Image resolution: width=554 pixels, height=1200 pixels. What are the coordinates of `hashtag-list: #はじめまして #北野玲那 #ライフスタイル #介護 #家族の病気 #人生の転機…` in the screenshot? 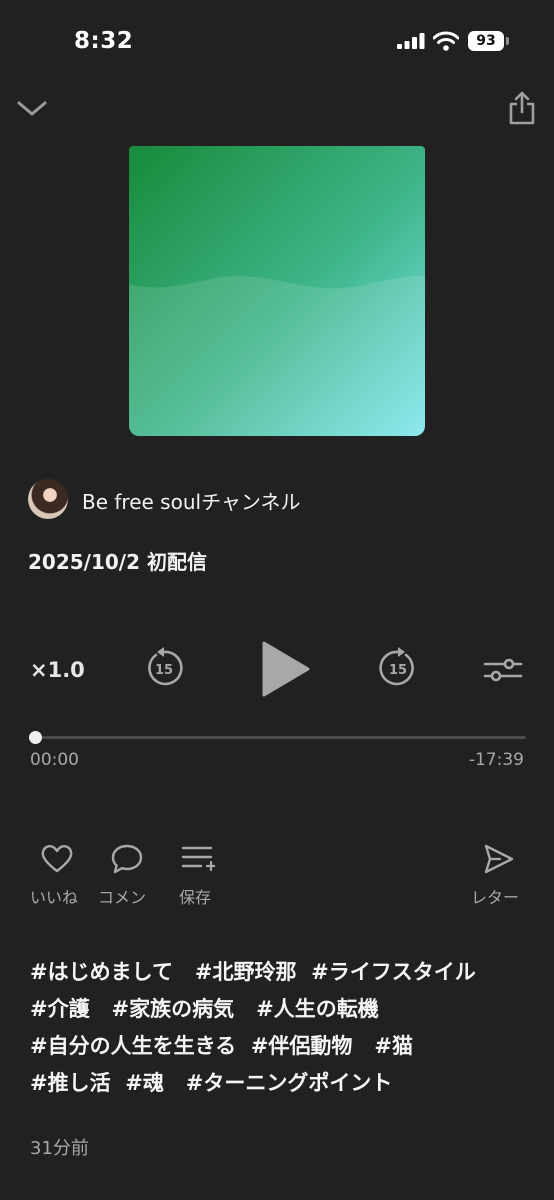 It's located at (280, 1028).